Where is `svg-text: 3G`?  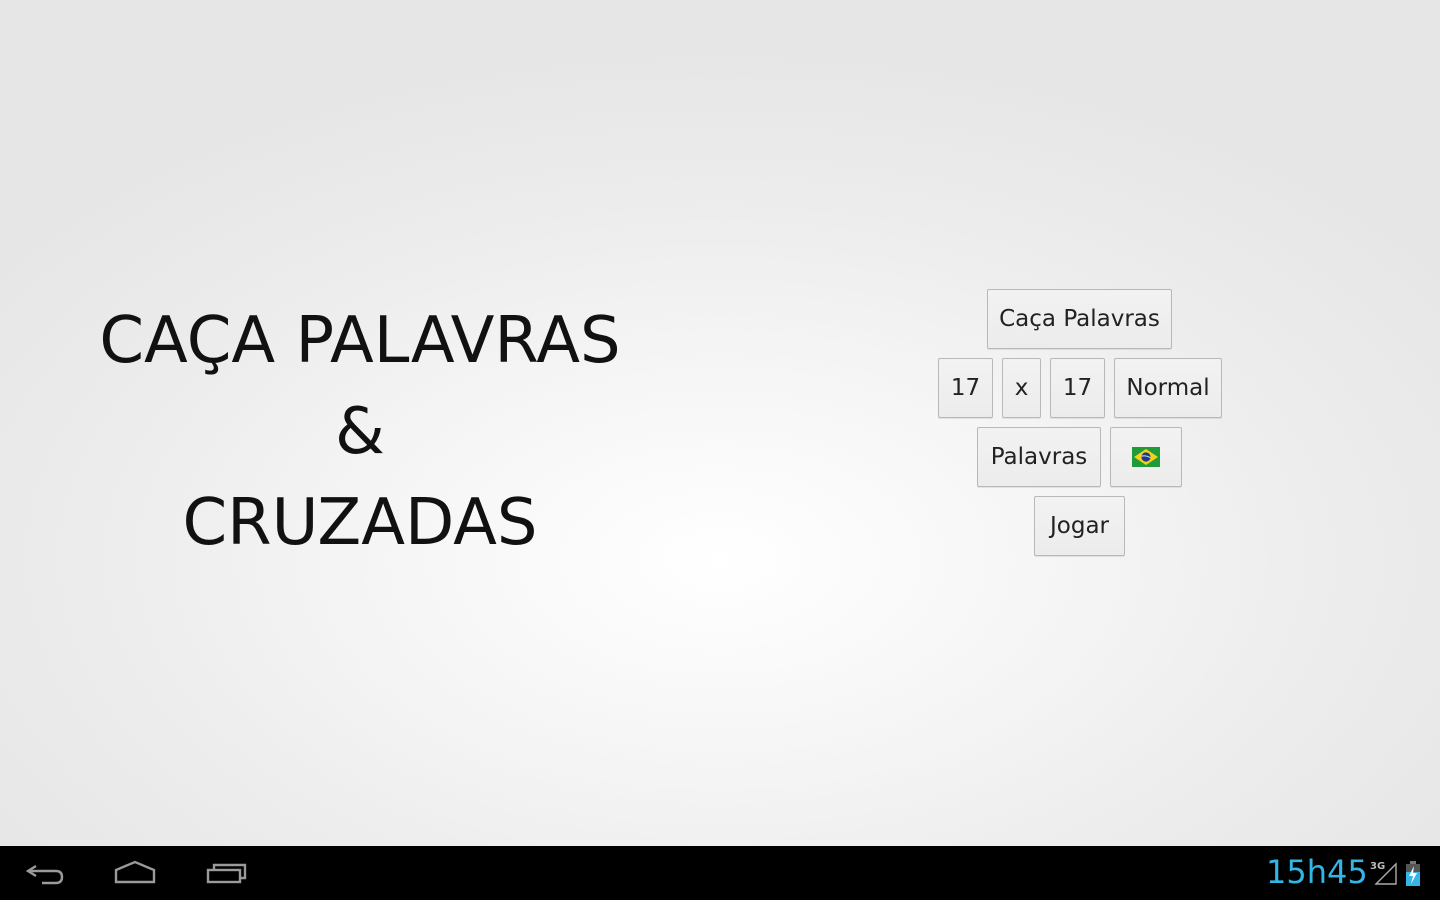
svg-text: 3G is located at coordinates (1377, 866).